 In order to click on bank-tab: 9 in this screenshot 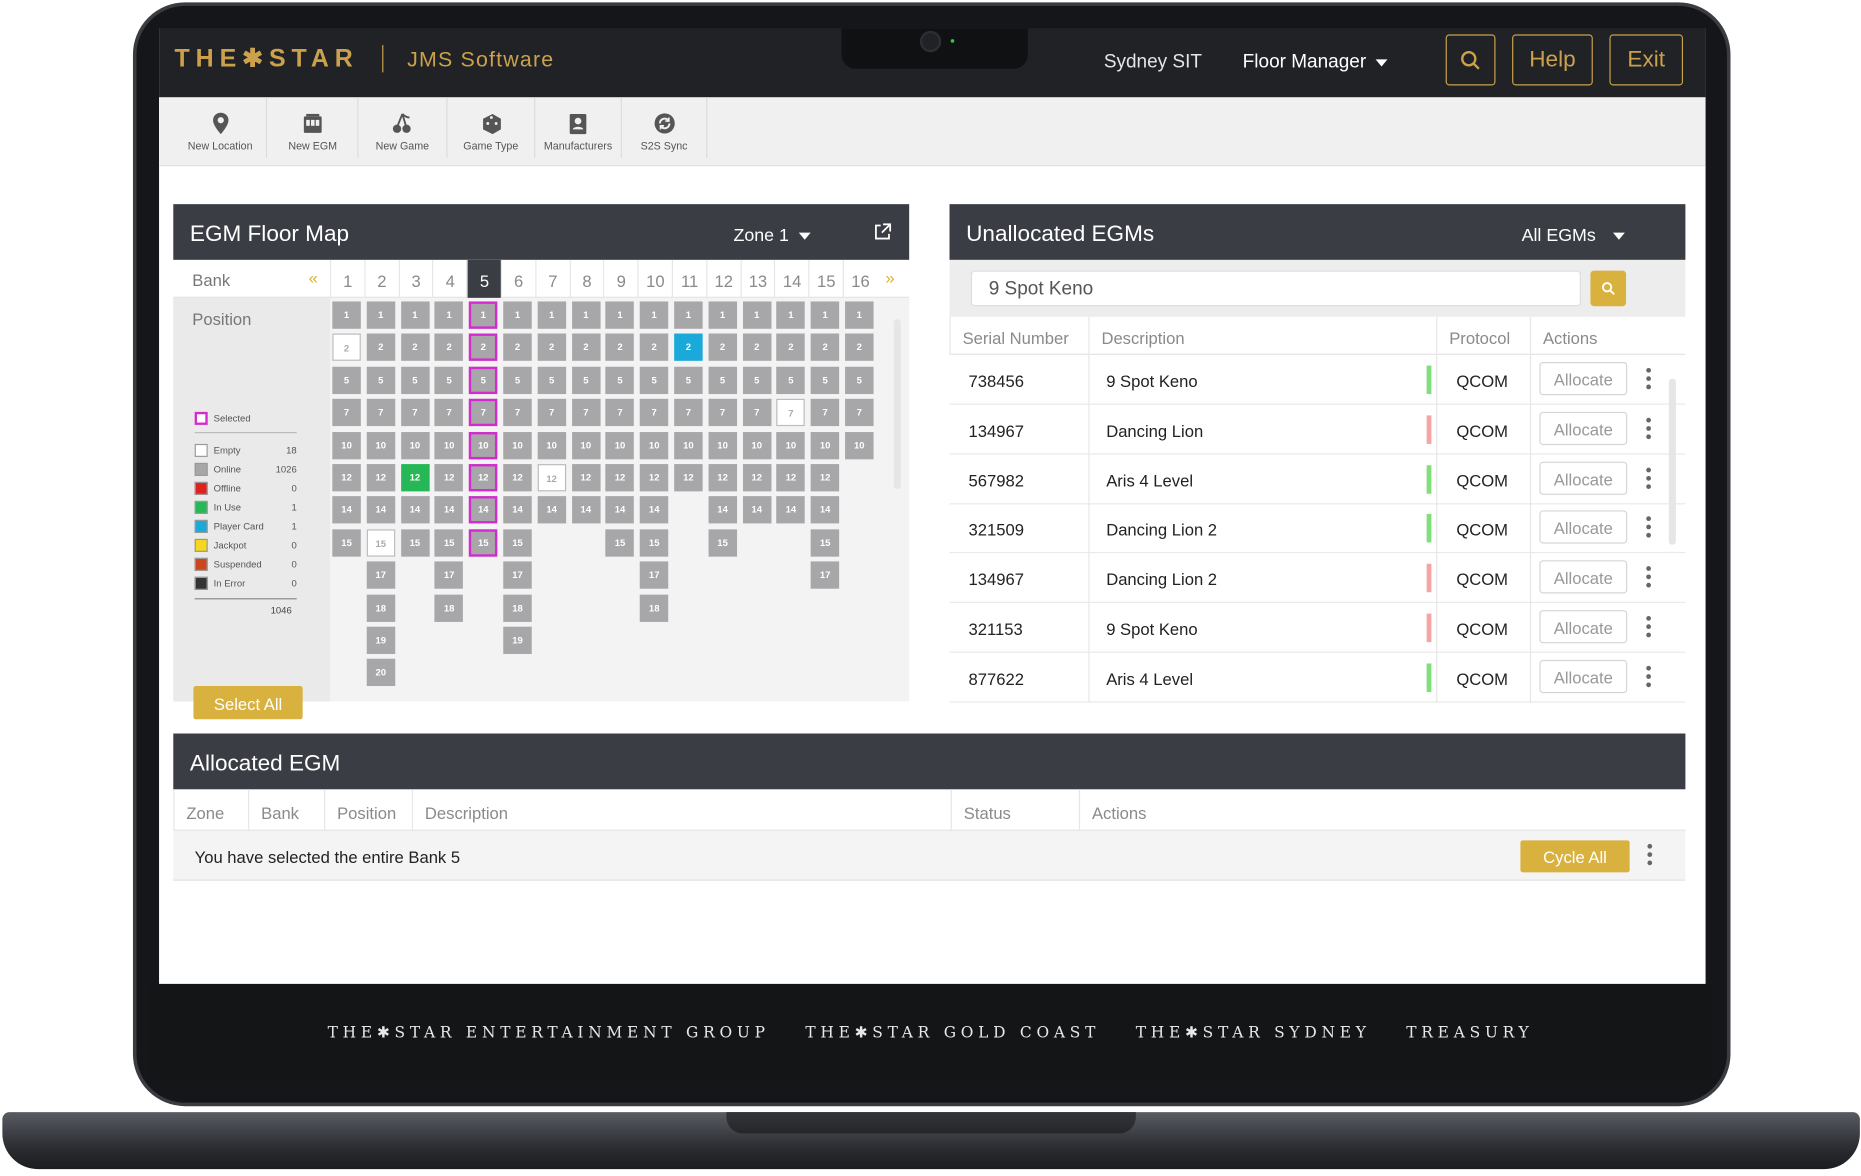, I will do `click(620, 278)`.